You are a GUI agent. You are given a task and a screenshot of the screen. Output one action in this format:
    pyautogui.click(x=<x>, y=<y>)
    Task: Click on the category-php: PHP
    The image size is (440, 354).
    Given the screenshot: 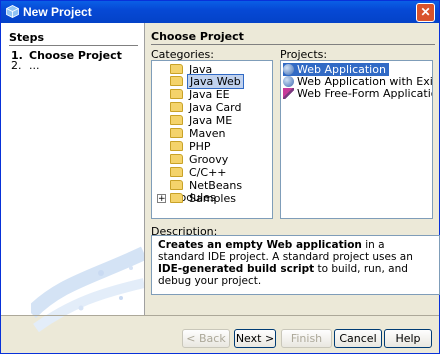 What is the action you would take?
    pyautogui.click(x=190, y=147)
    